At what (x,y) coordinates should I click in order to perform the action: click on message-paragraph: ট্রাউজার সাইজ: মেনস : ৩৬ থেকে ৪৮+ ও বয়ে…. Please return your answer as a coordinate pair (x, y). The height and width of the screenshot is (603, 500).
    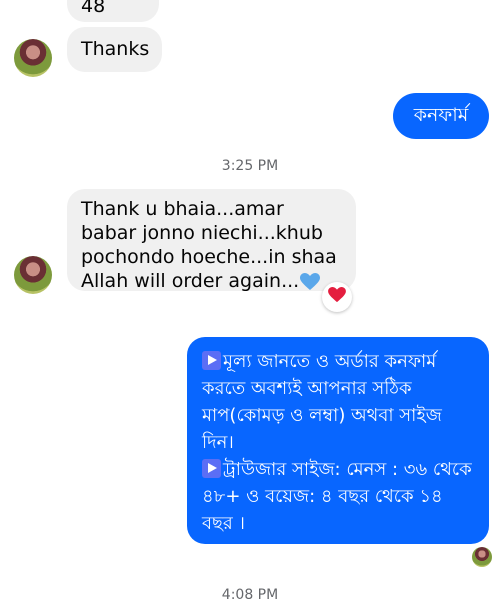
    Looking at the image, I should click on (340, 496).